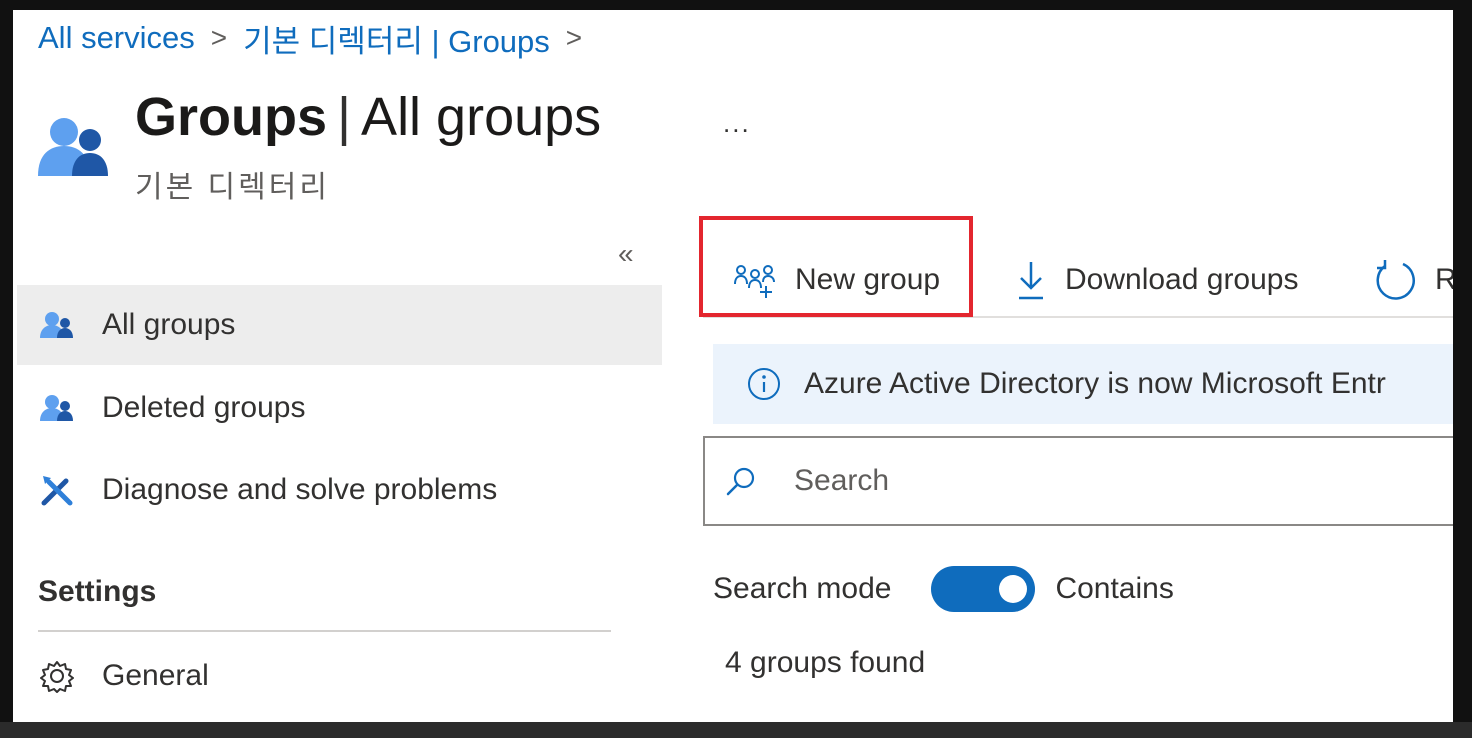  I want to click on new-group-highlight-box, so click(836, 266).